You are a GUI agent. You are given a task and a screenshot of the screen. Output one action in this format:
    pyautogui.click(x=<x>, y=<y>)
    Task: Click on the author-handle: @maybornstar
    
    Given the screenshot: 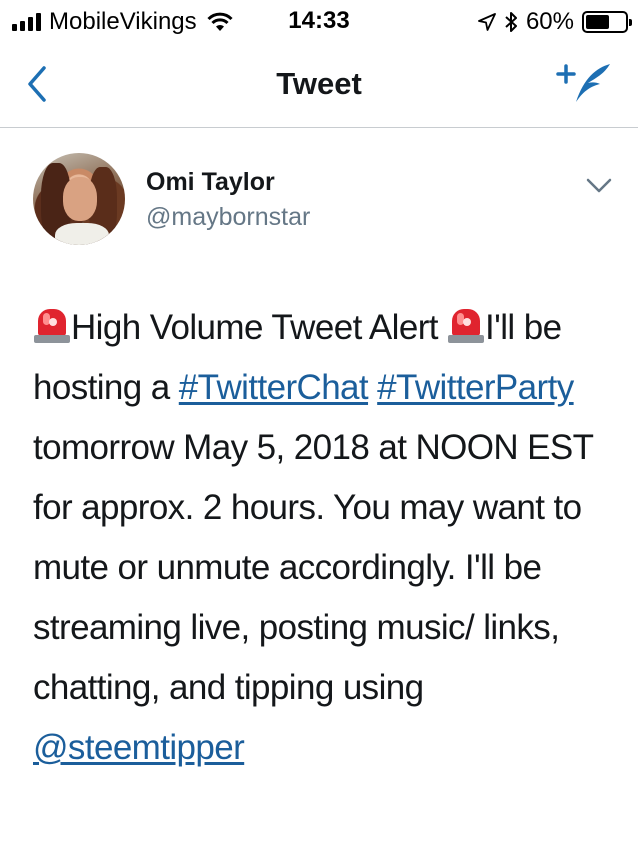 What is the action you would take?
    pyautogui.click(x=228, y=217)
    